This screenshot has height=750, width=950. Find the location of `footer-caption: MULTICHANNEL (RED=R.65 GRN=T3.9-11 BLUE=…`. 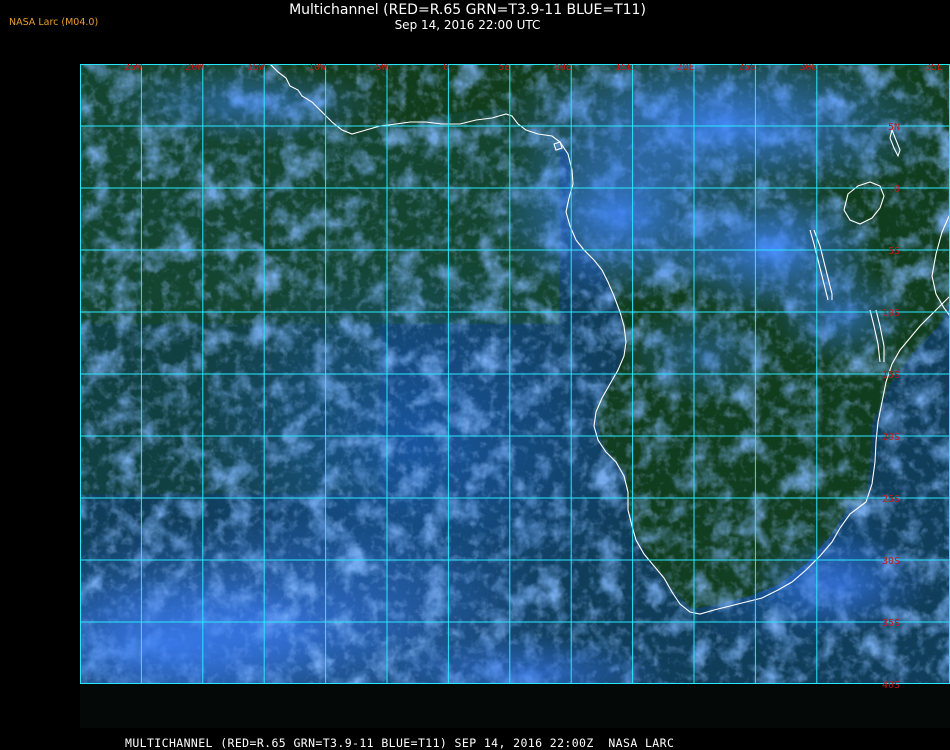

footer-caption: MULTICHANNEL (RED=R.65 GRN=T3.9-11 BLUE=… is located at coordinates (400, 743).